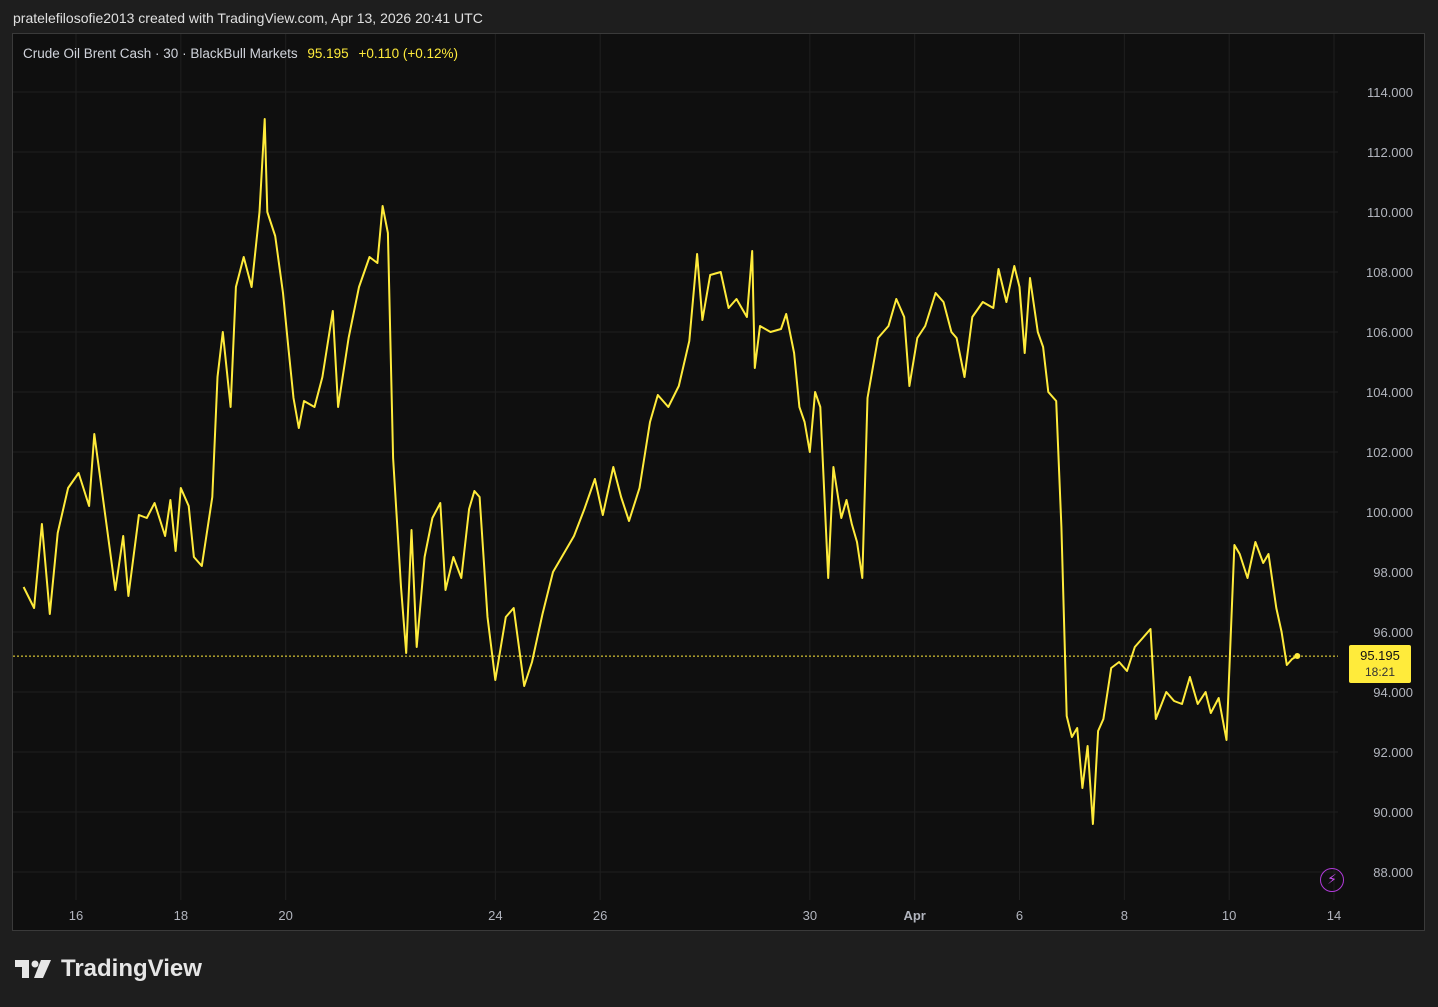 The image size is (1438, 1007). What do you see at coordinates (1393, 812) in the screenshot?
I see `y-tick-label: 90.000` at bounding box center [1393, 812].